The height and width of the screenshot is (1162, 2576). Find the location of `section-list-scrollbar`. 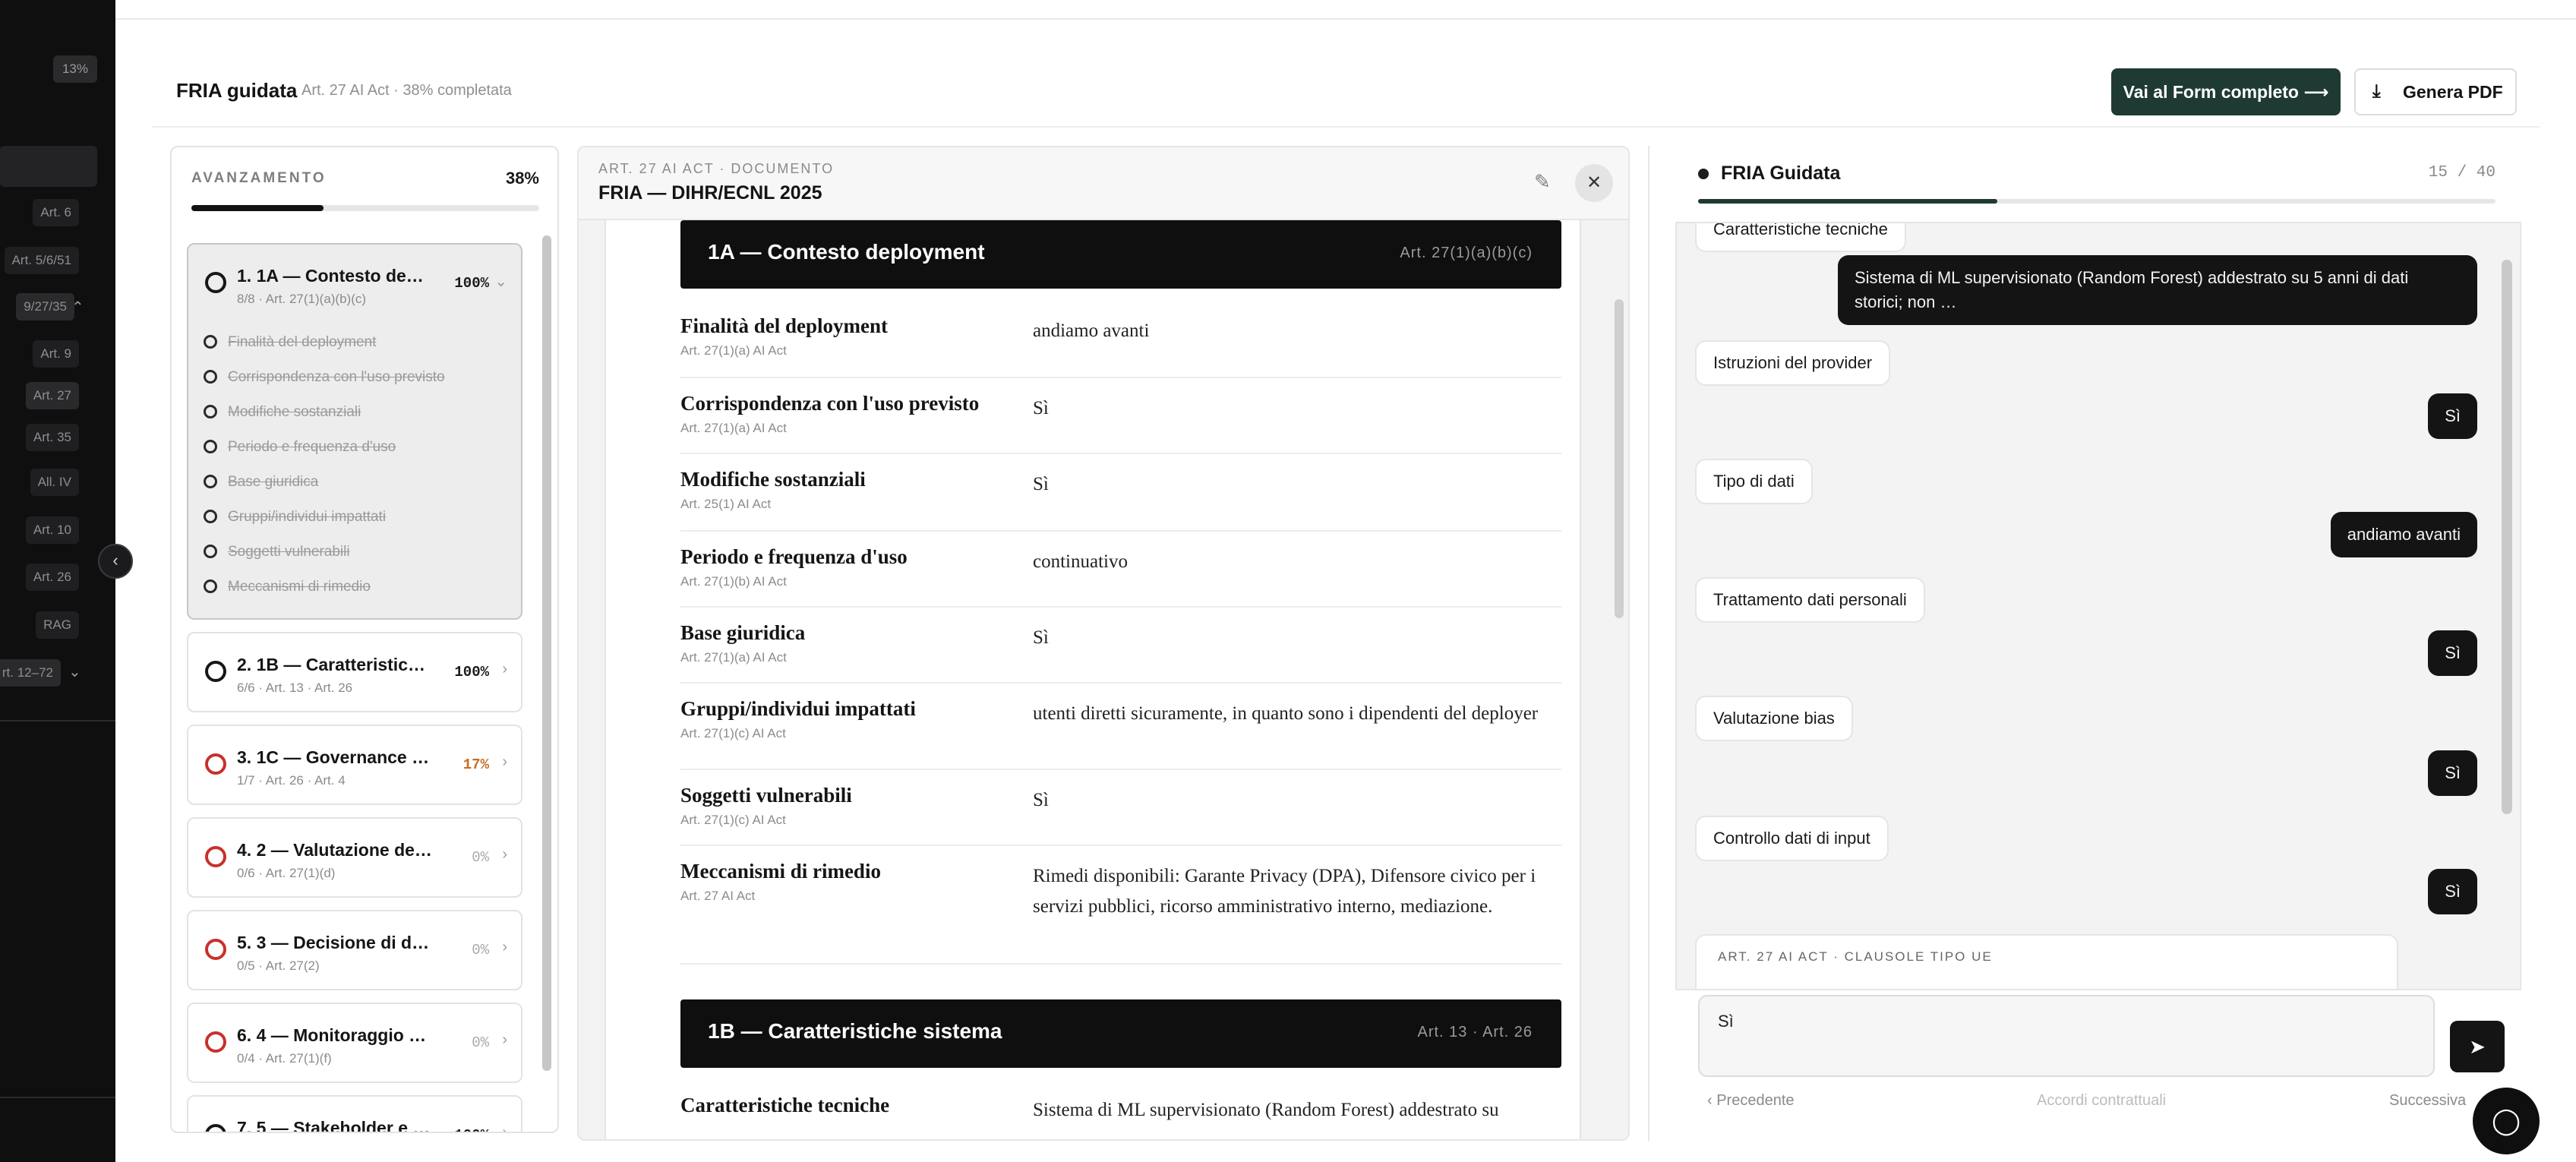

section-list-scrollbar is located at coordinates (546, 653).